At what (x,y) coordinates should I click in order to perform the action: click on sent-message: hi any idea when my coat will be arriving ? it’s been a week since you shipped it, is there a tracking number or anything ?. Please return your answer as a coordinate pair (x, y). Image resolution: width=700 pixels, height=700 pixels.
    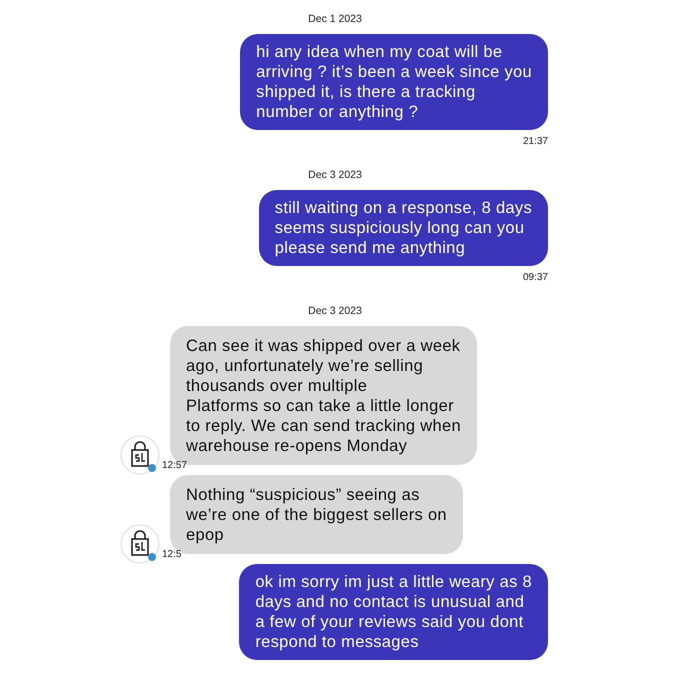
    Looking at the image, I should click on (394, 82).